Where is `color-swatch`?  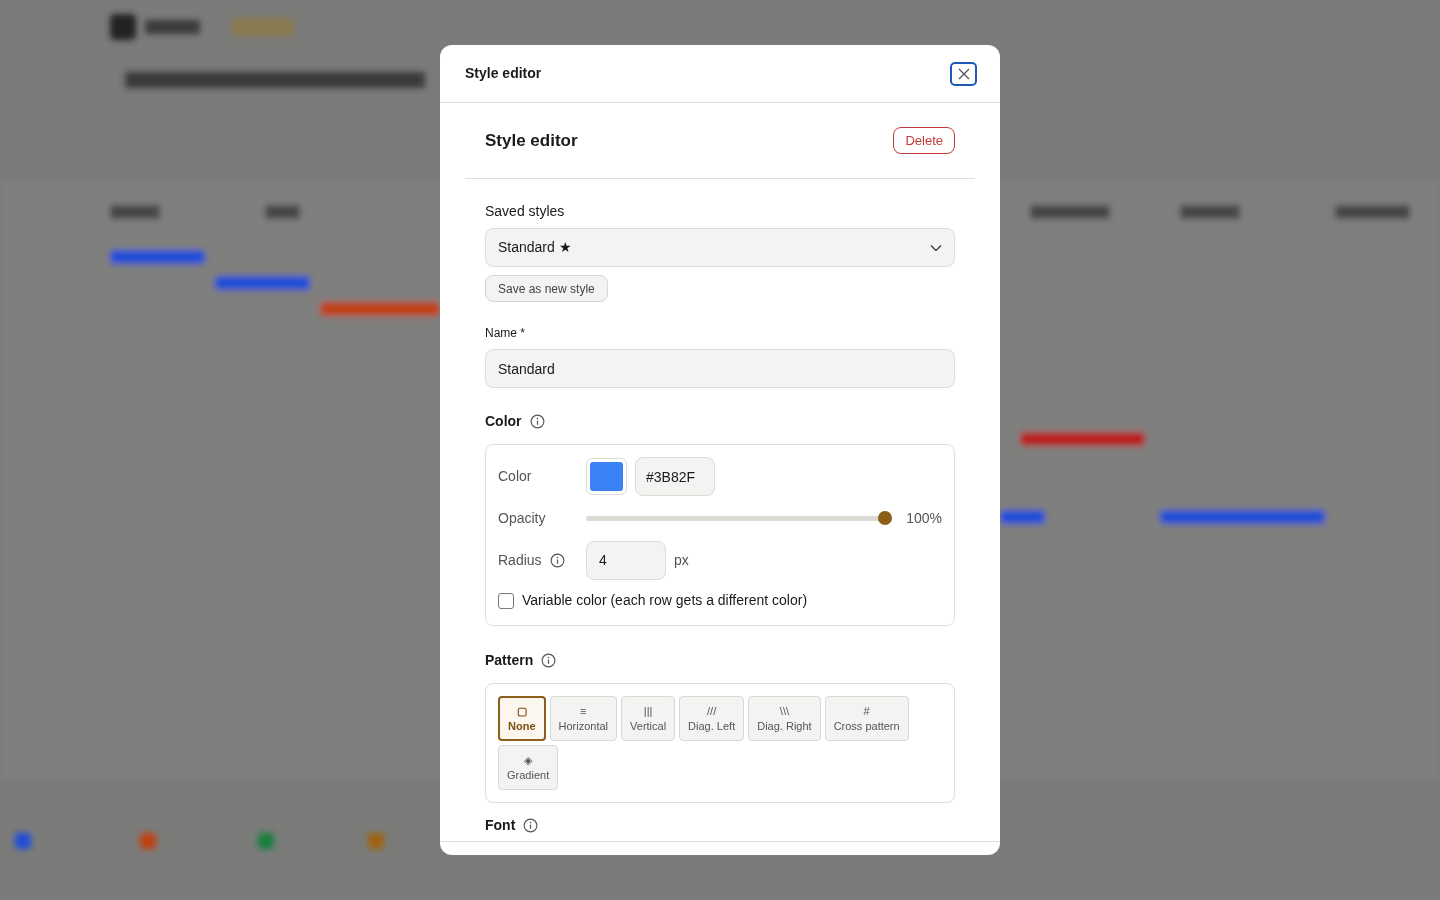 color-swatch is located at coordinates (606, 476).